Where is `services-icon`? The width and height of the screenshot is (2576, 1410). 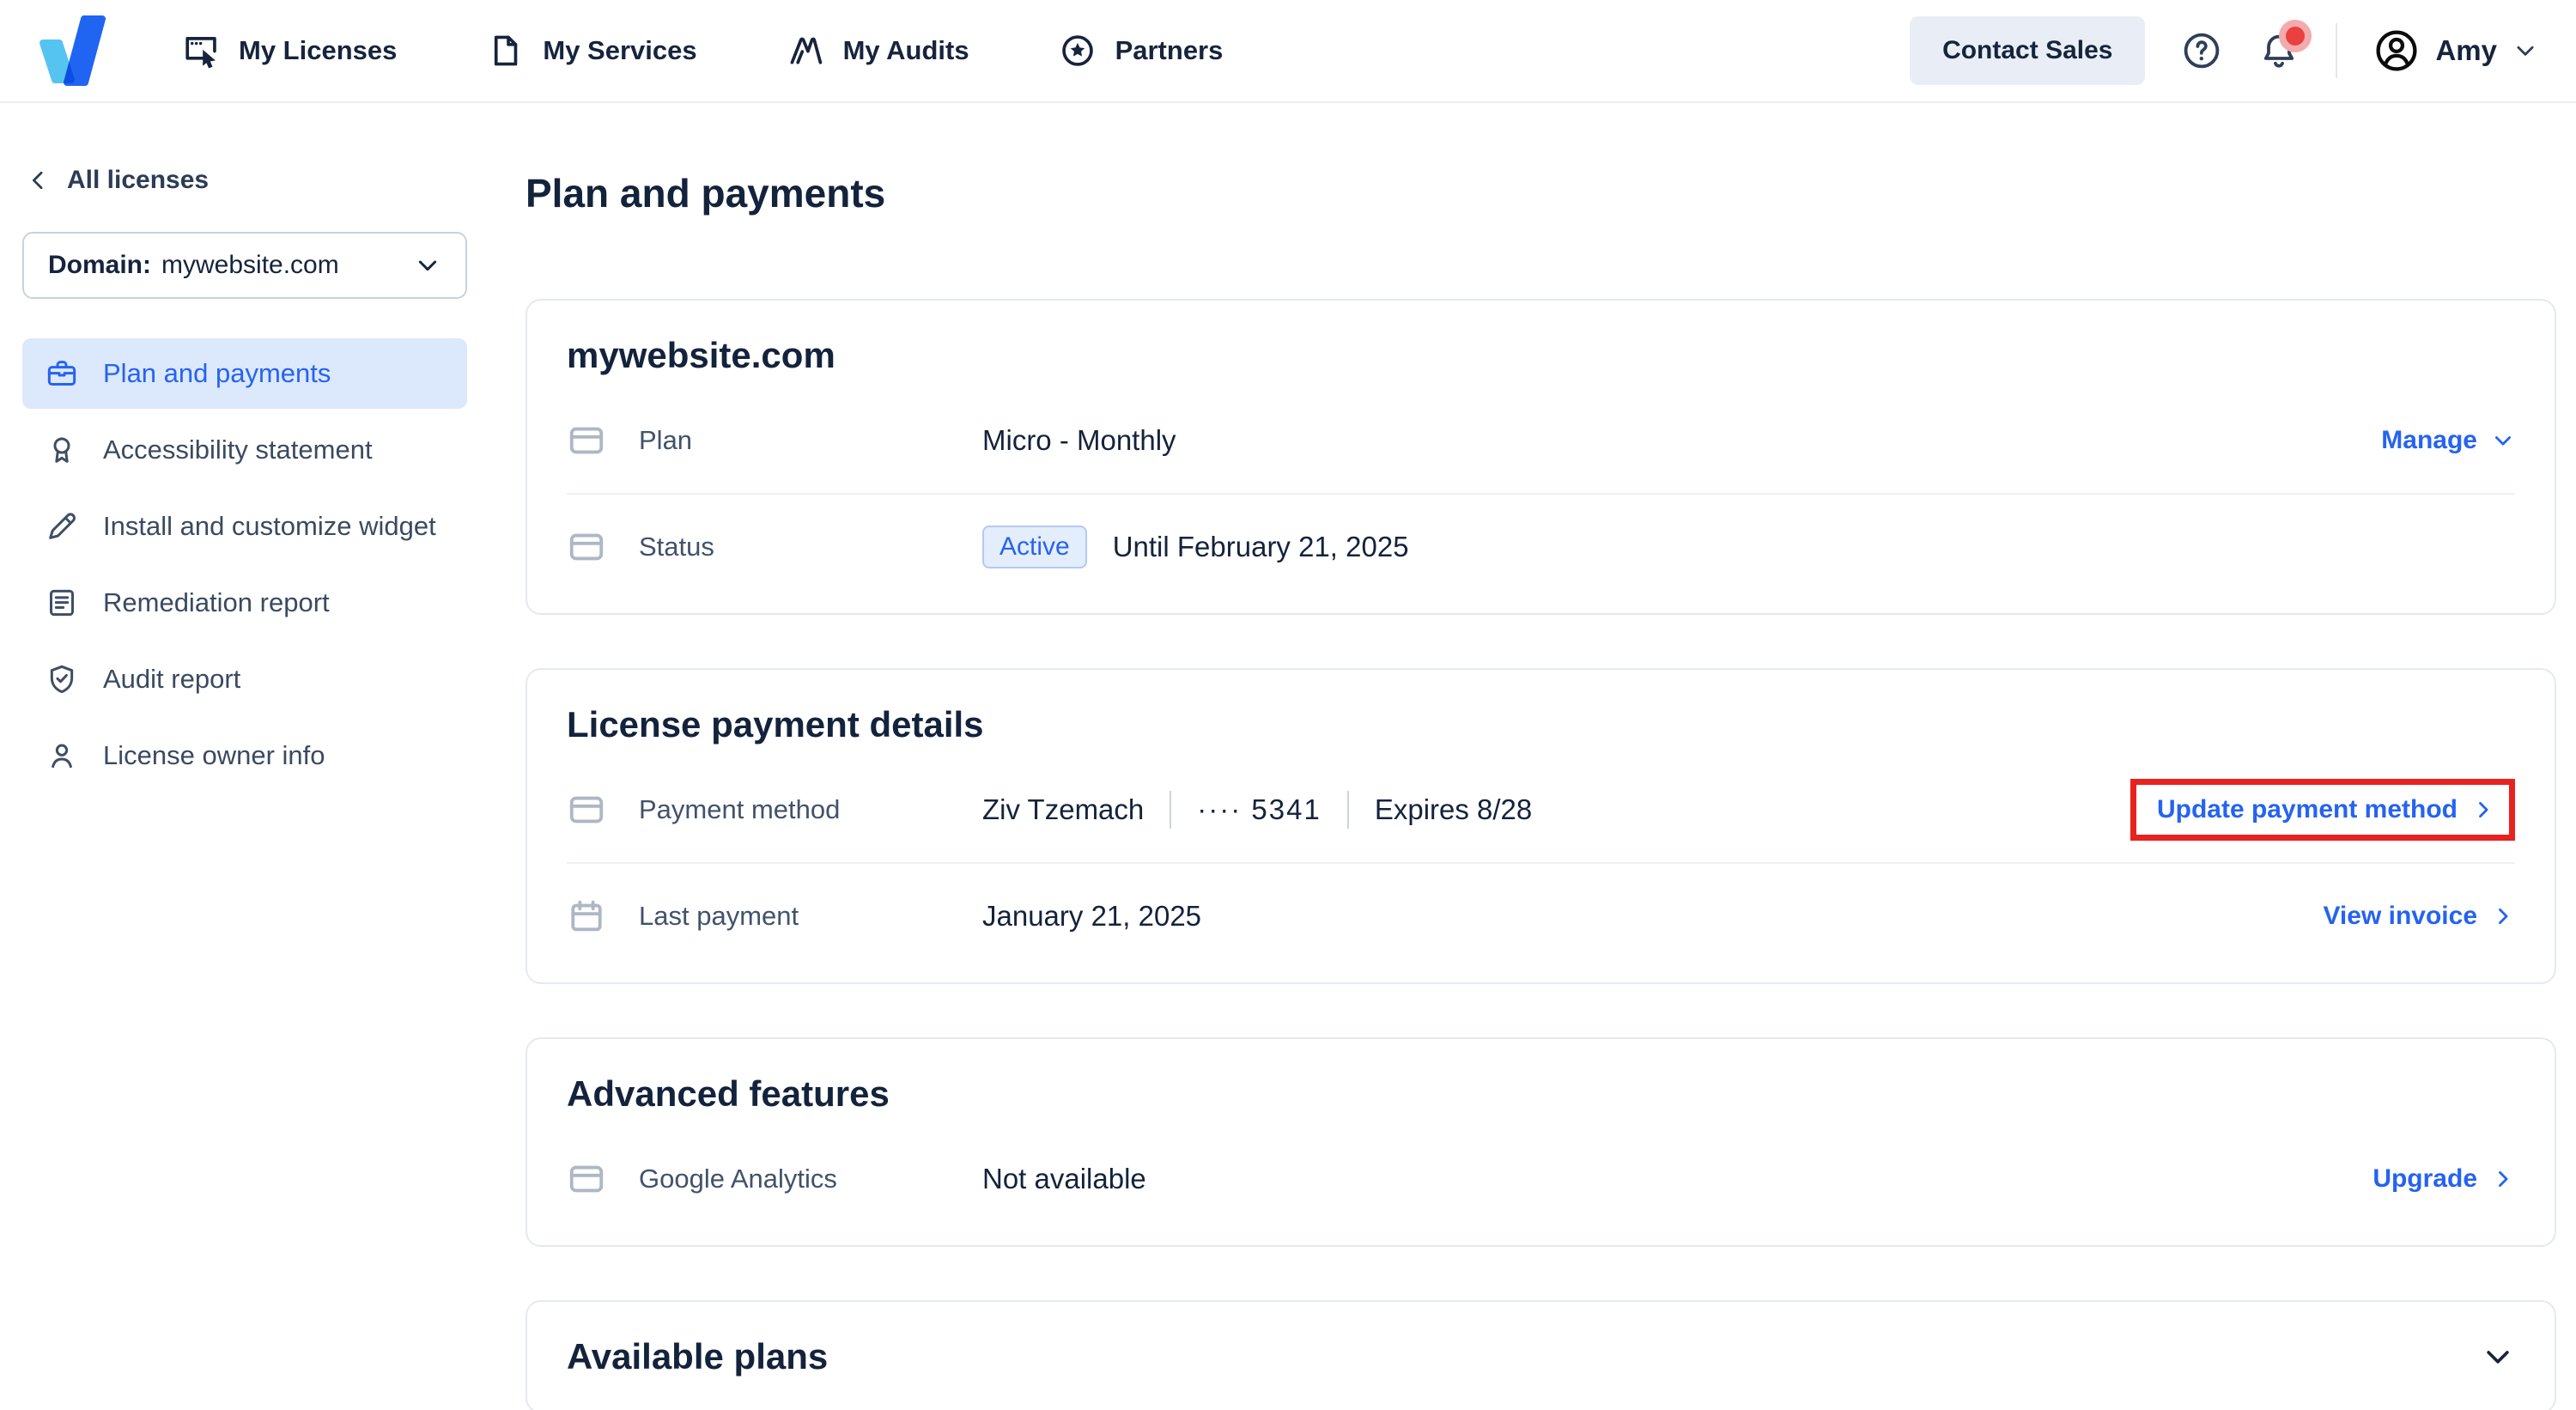 services-icon is located at coordinates (505, 51).